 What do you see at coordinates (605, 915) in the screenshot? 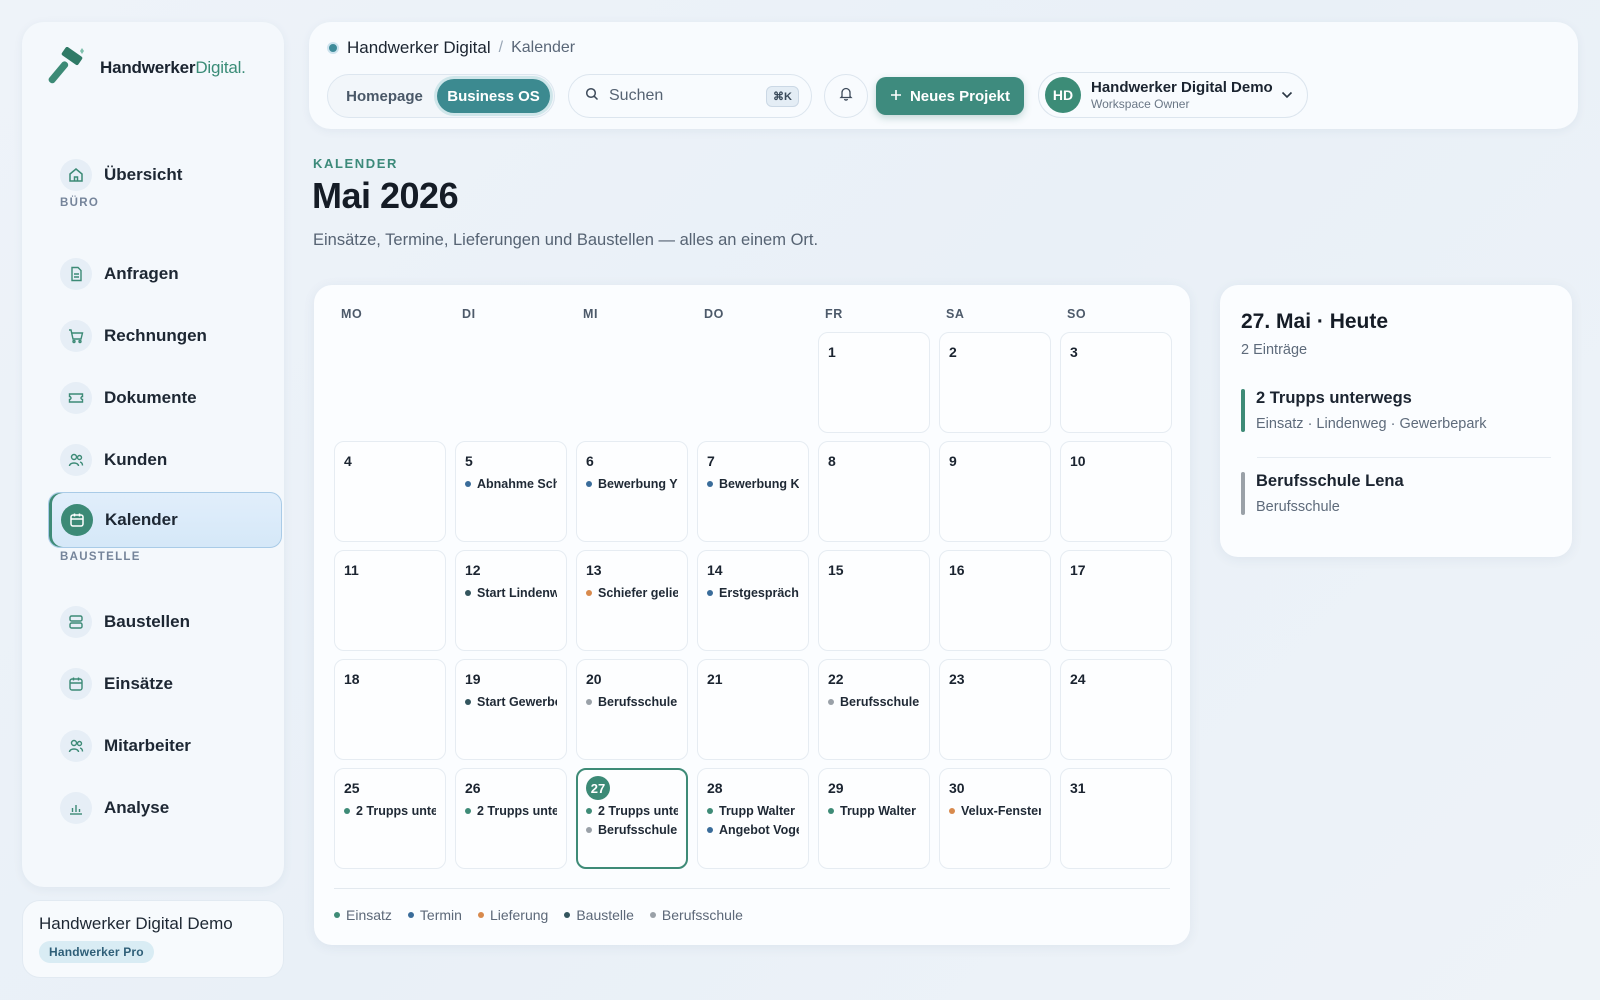
I see `legend-label: Baustelle` at bounding box center [605, 915].